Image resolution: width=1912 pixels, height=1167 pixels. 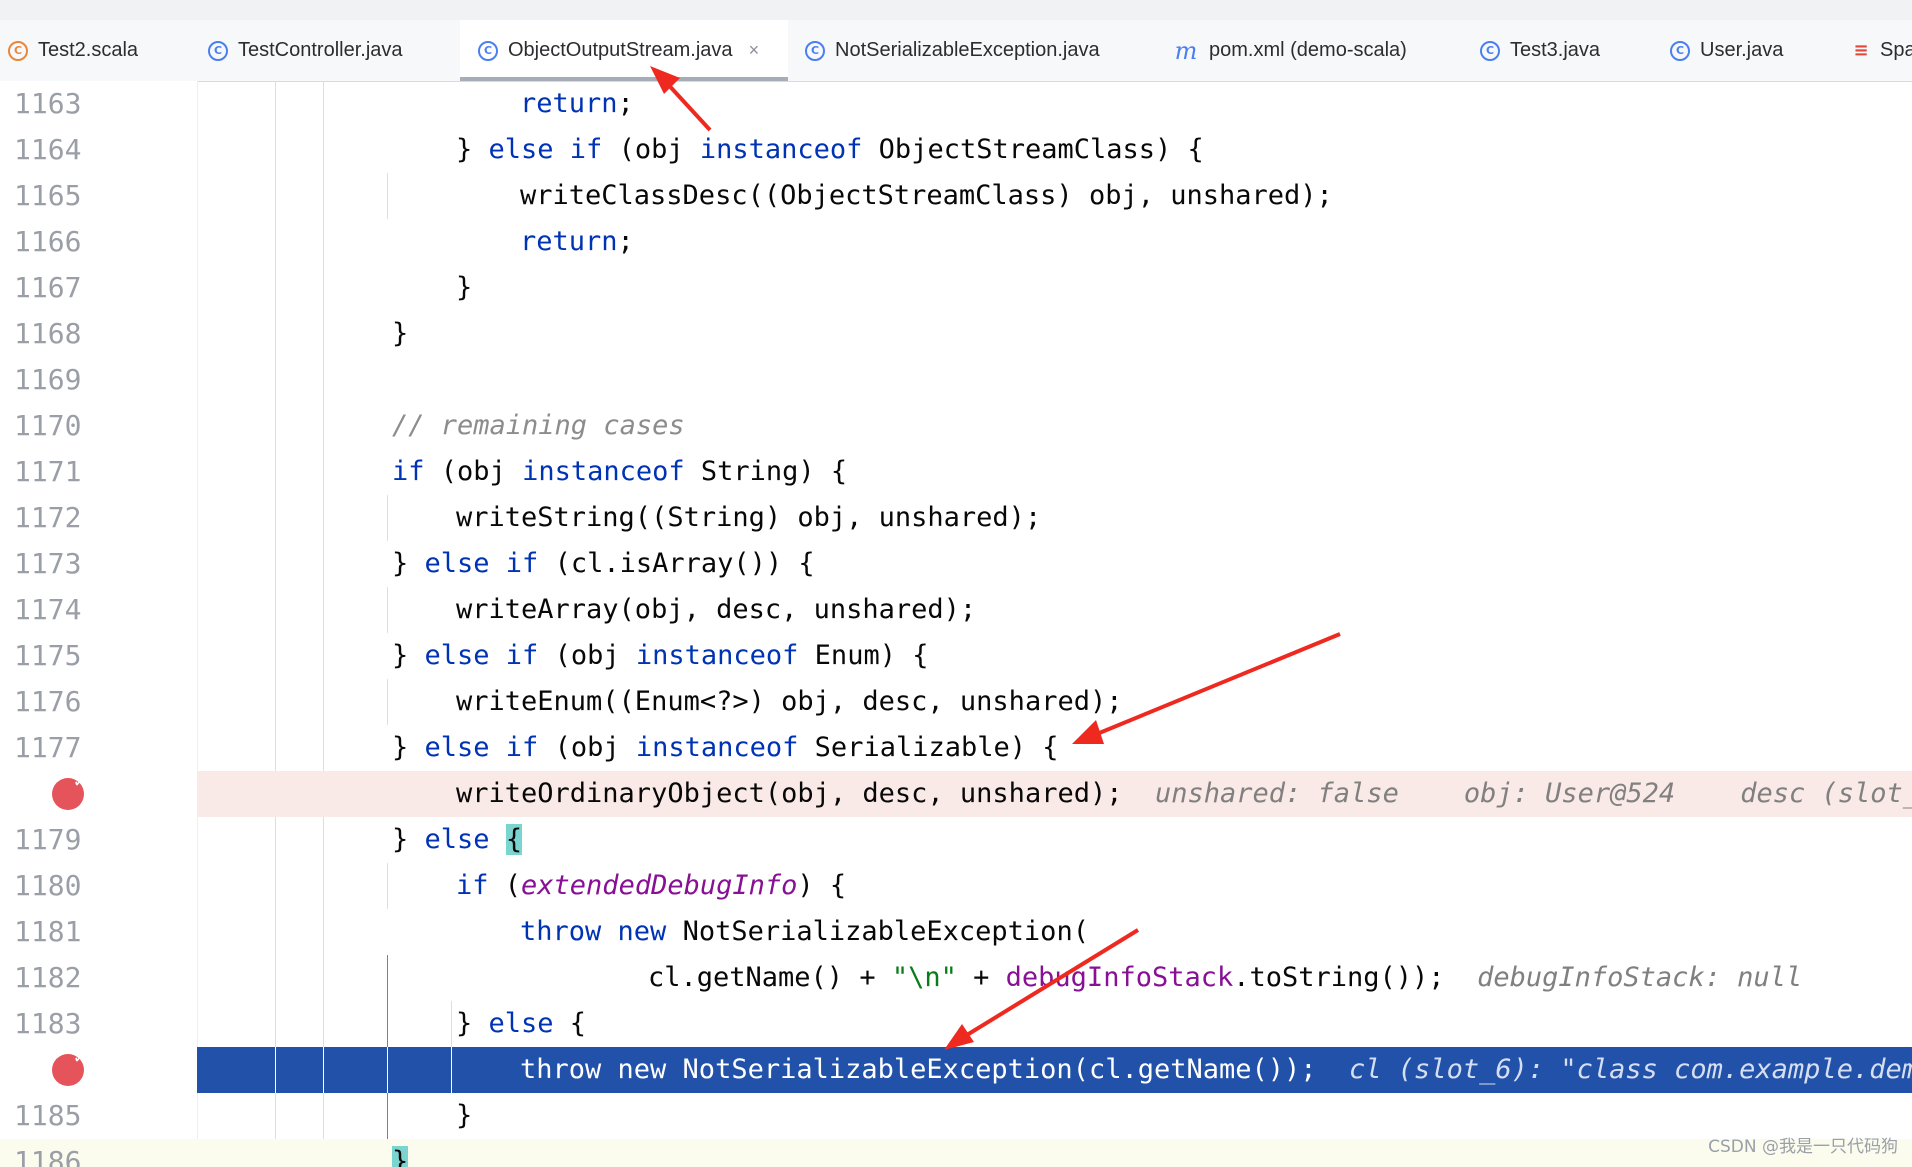 I want to click on watermark: CSDN @我是一只代码狗, so click(x=1803, y=1147).